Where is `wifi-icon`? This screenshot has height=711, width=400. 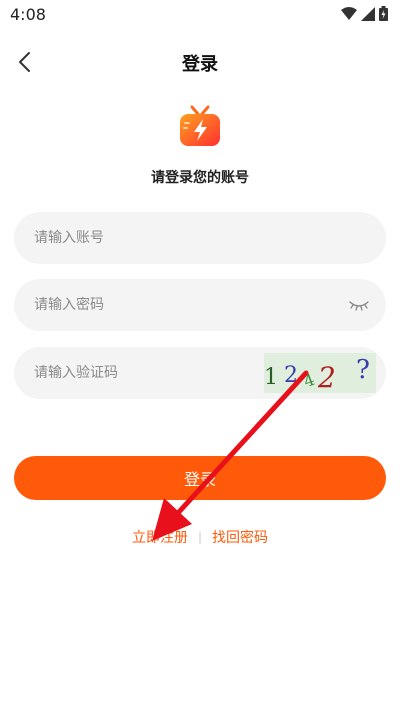 wifi-icon is located at coordinates (349, 13).